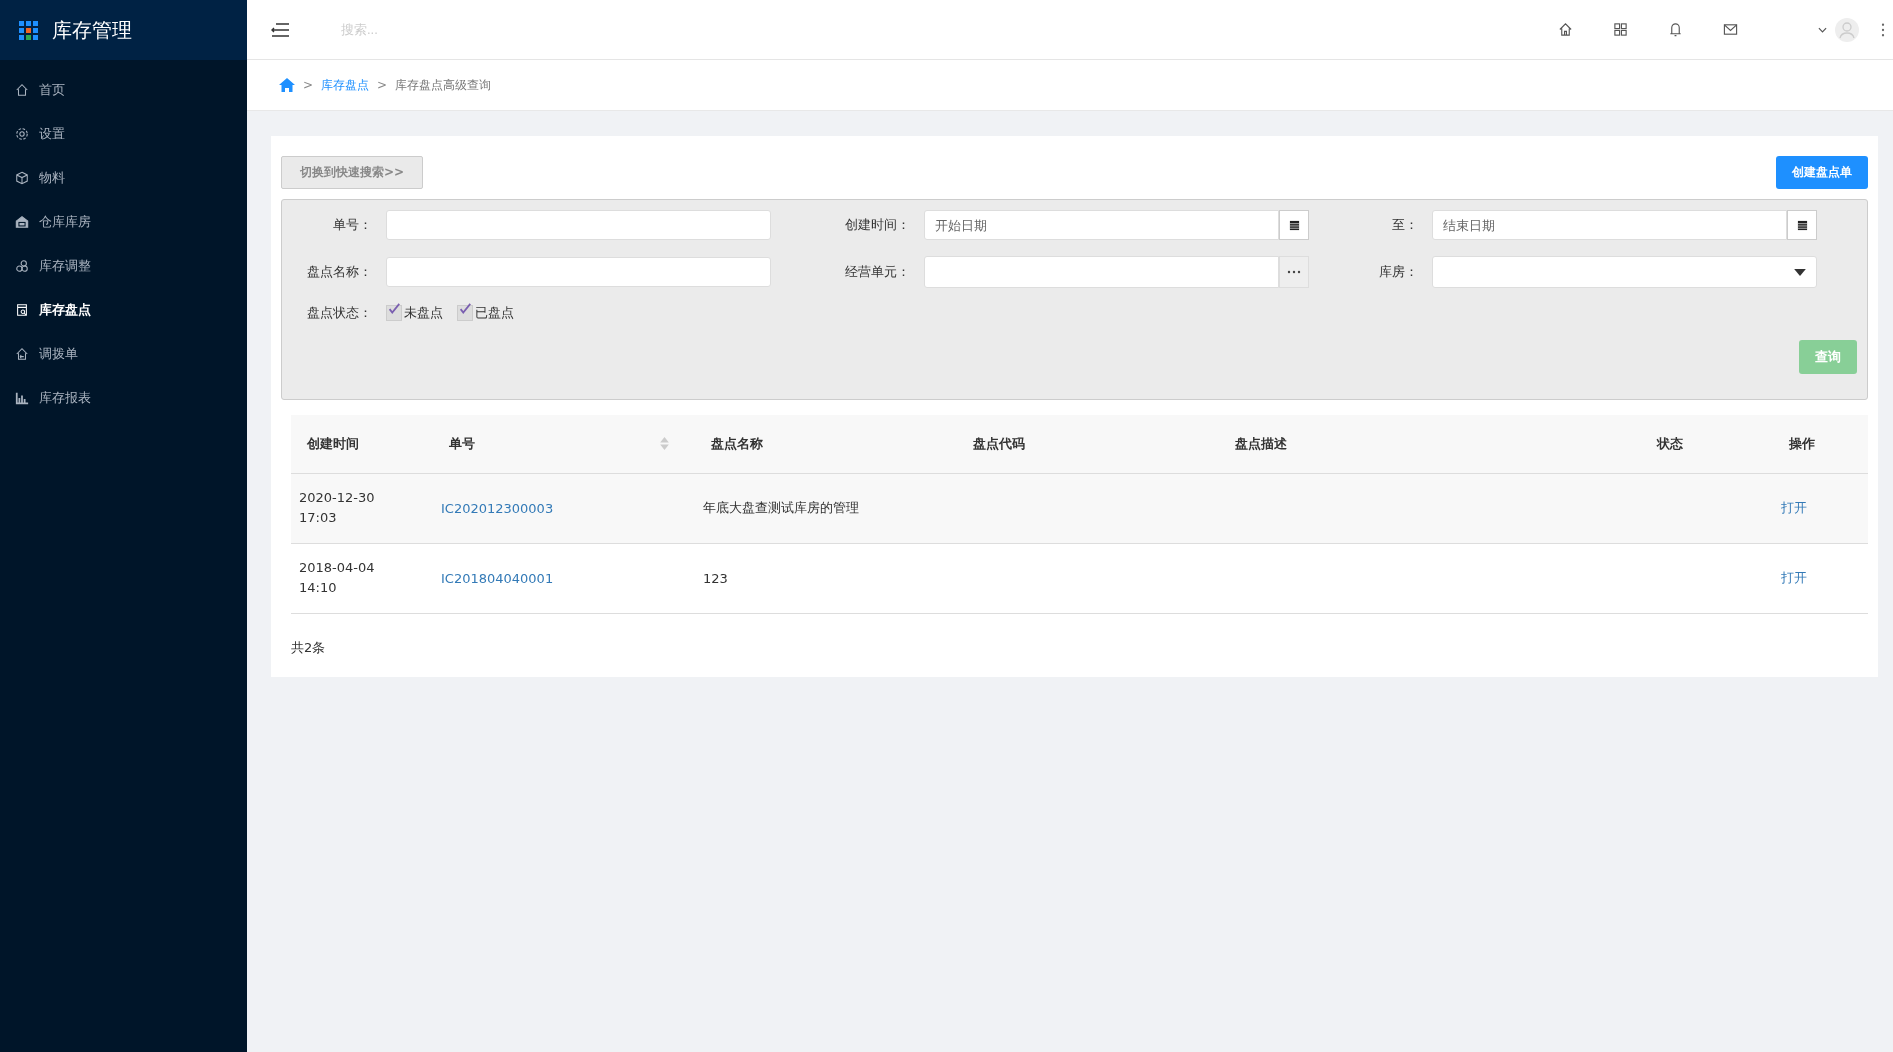  Describe the element at coordinates (22, 398) in the screenshot. I see `bar-chart-icon` at that location.